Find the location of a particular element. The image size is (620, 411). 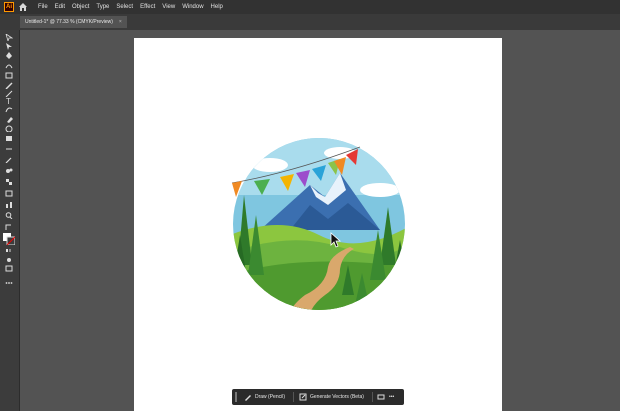

pencil-icon is located at coordinates (248, 398).